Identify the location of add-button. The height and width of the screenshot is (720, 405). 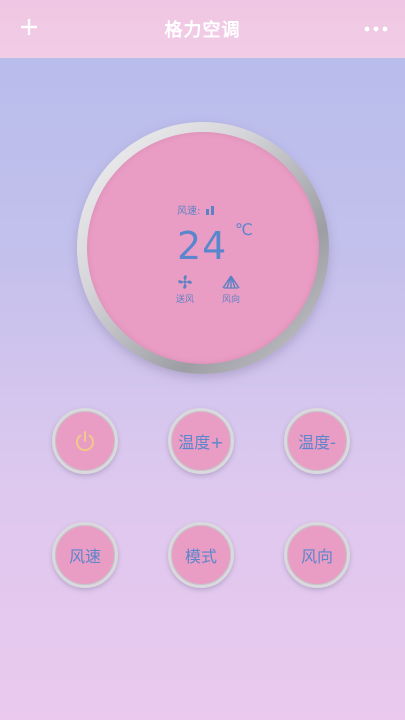
(29, 27).